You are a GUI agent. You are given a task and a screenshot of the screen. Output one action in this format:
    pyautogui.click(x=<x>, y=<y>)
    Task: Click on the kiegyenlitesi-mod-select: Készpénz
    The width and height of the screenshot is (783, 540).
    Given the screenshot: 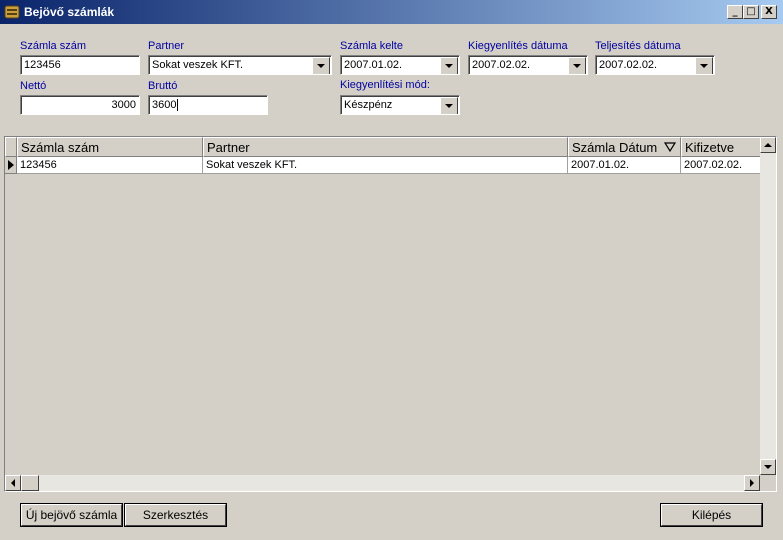 What is the action you would take?
    pyautogui.click(x=400, y=105)
    